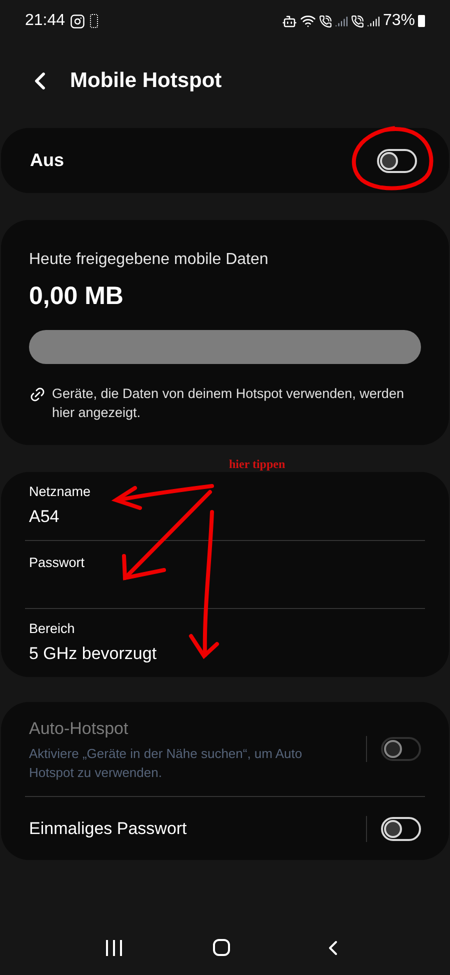 This screenshot has height=975, width=450. What do you see at coordinates (93, 653) in the screenshot?
I see `setting-value: 5 GHz bevorzugt` at bounding box center [93, 653].